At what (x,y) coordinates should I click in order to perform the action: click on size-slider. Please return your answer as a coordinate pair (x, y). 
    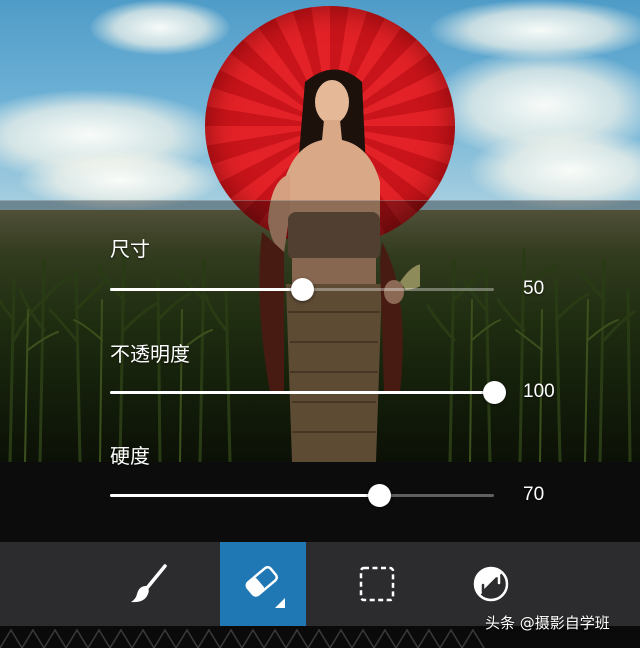
    Looking at the image, I should click on (302, 289).